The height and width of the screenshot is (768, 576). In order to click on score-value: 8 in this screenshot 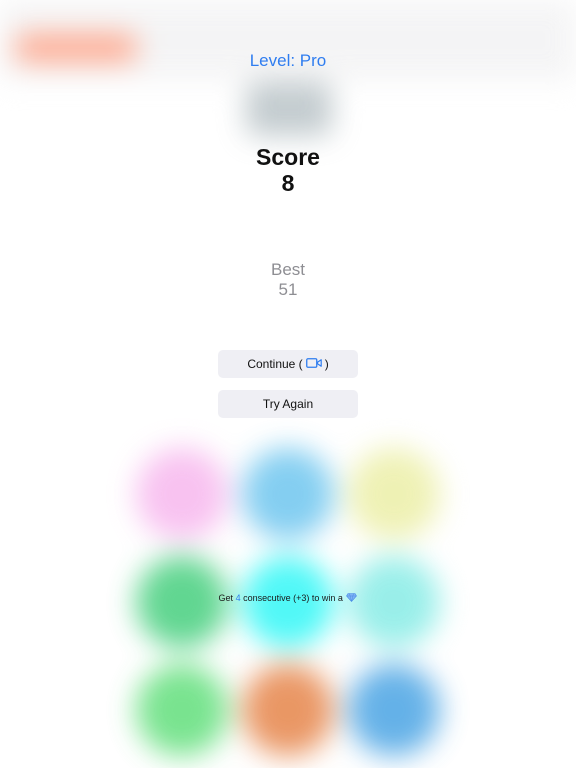, I will do `click(288, 183)`.